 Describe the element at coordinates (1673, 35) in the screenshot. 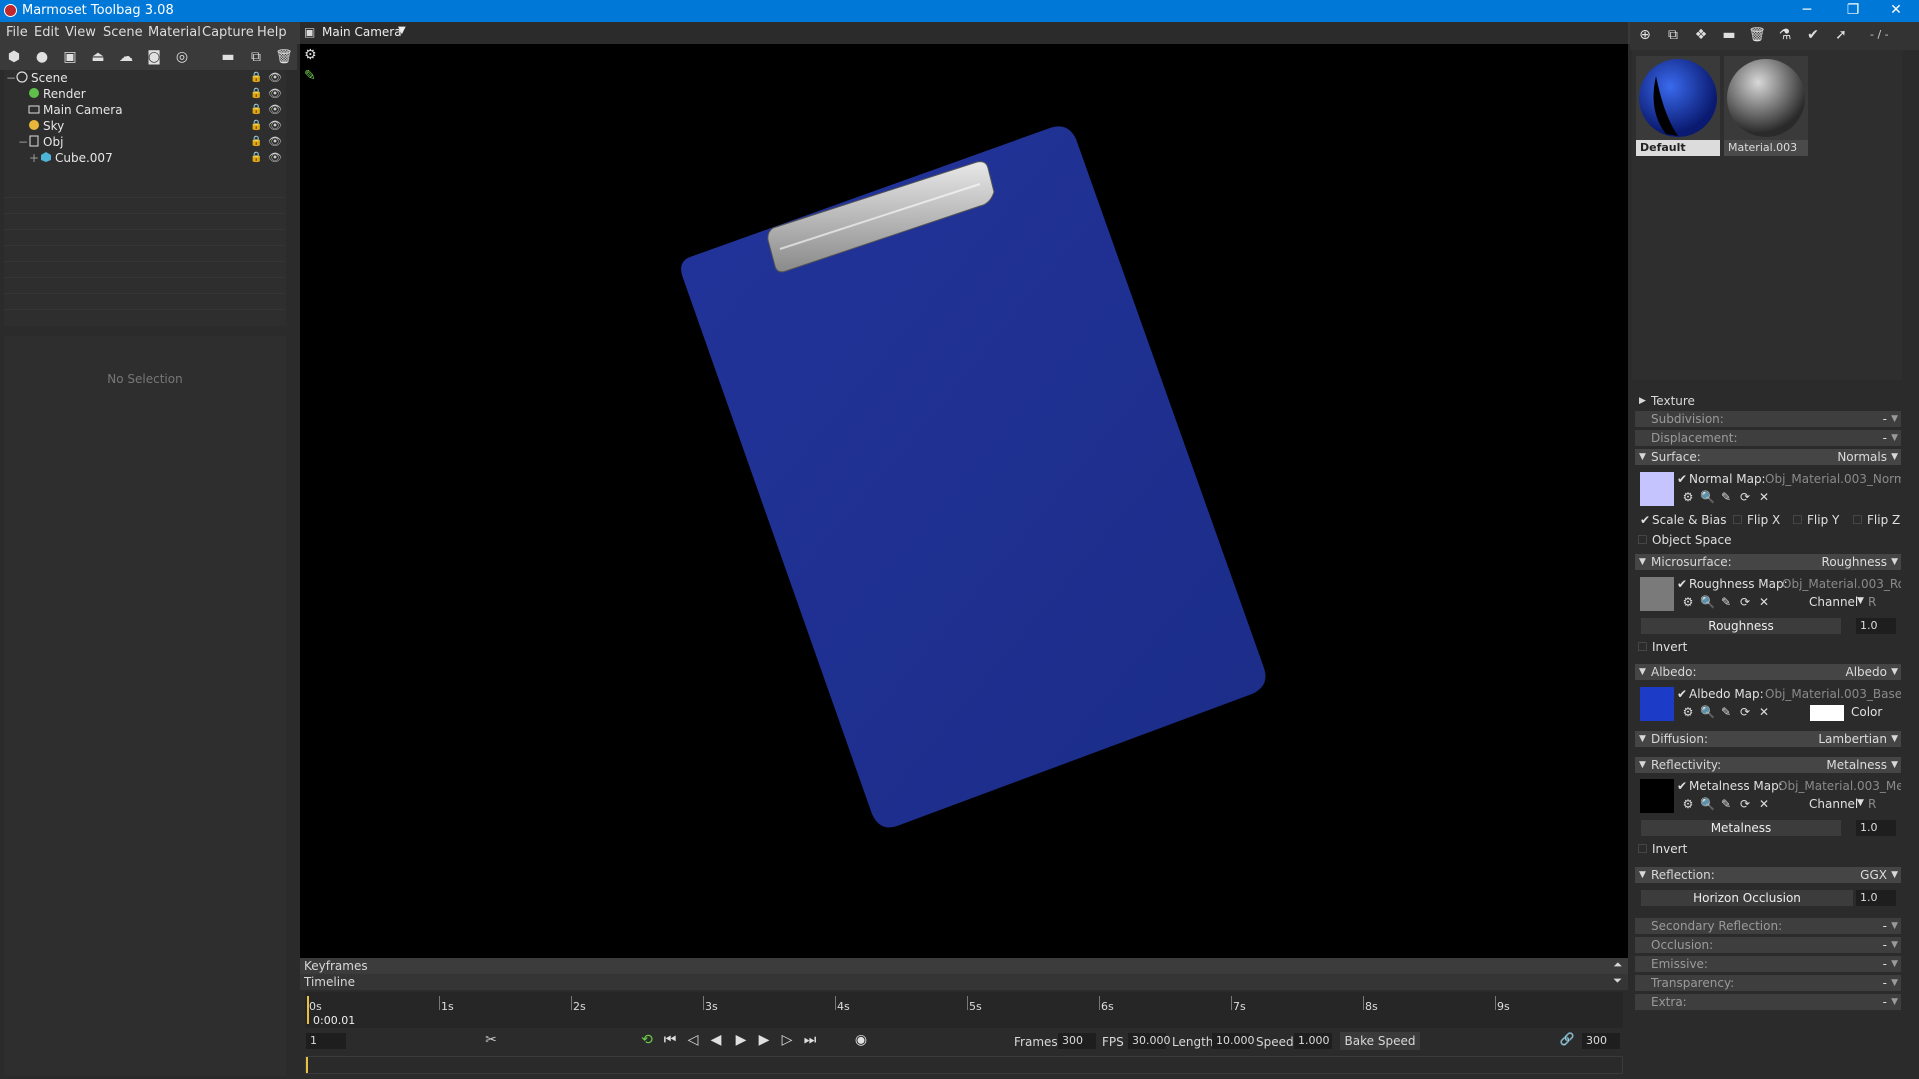

I see `duplicate-material-icon: ⧉` at that location.